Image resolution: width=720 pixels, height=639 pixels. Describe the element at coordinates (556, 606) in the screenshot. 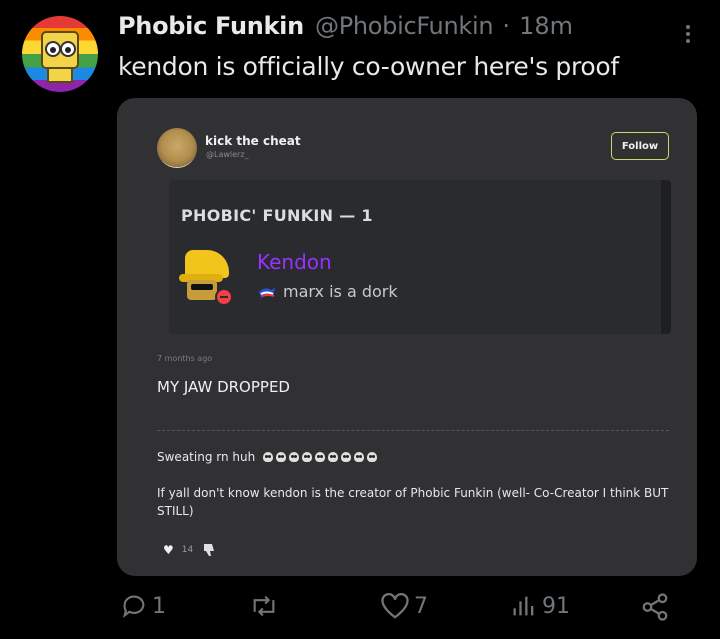

I see `view-count: 91` at that location.